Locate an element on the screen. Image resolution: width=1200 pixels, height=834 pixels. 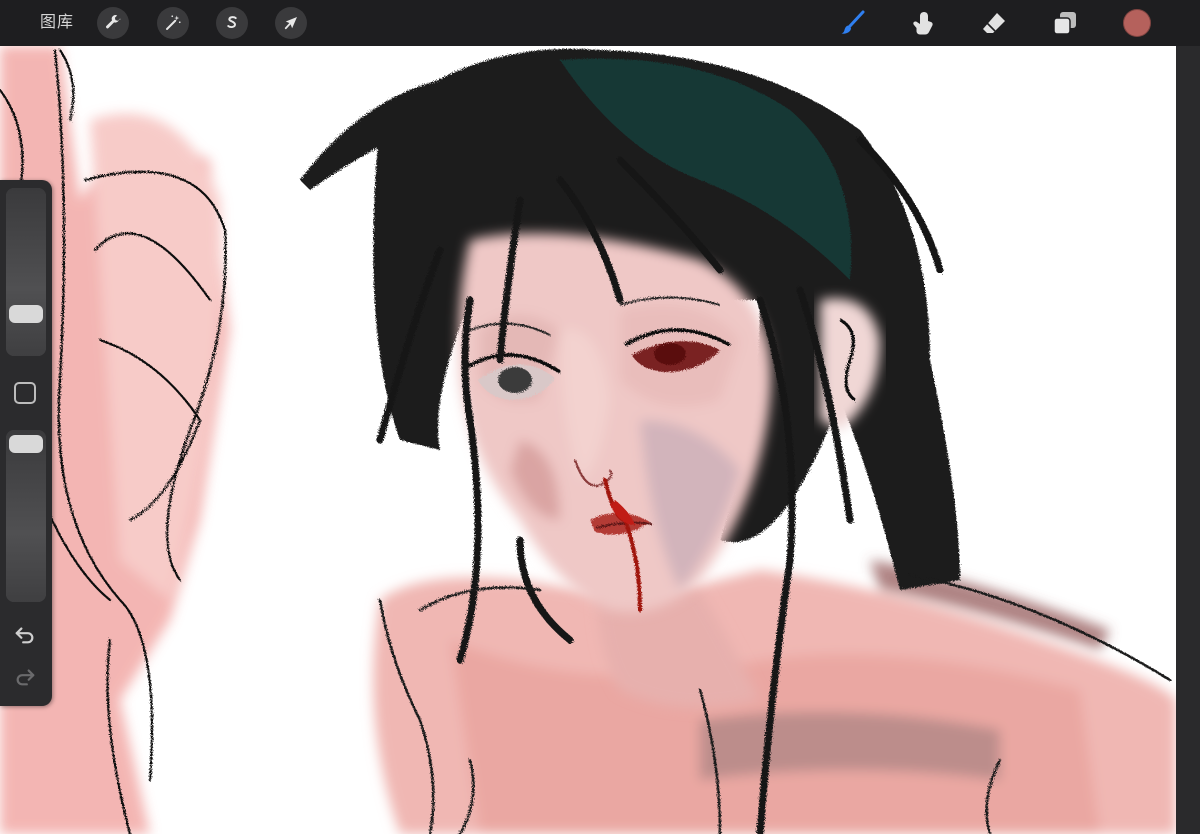
brush-button is located at coordinates (853, 23).